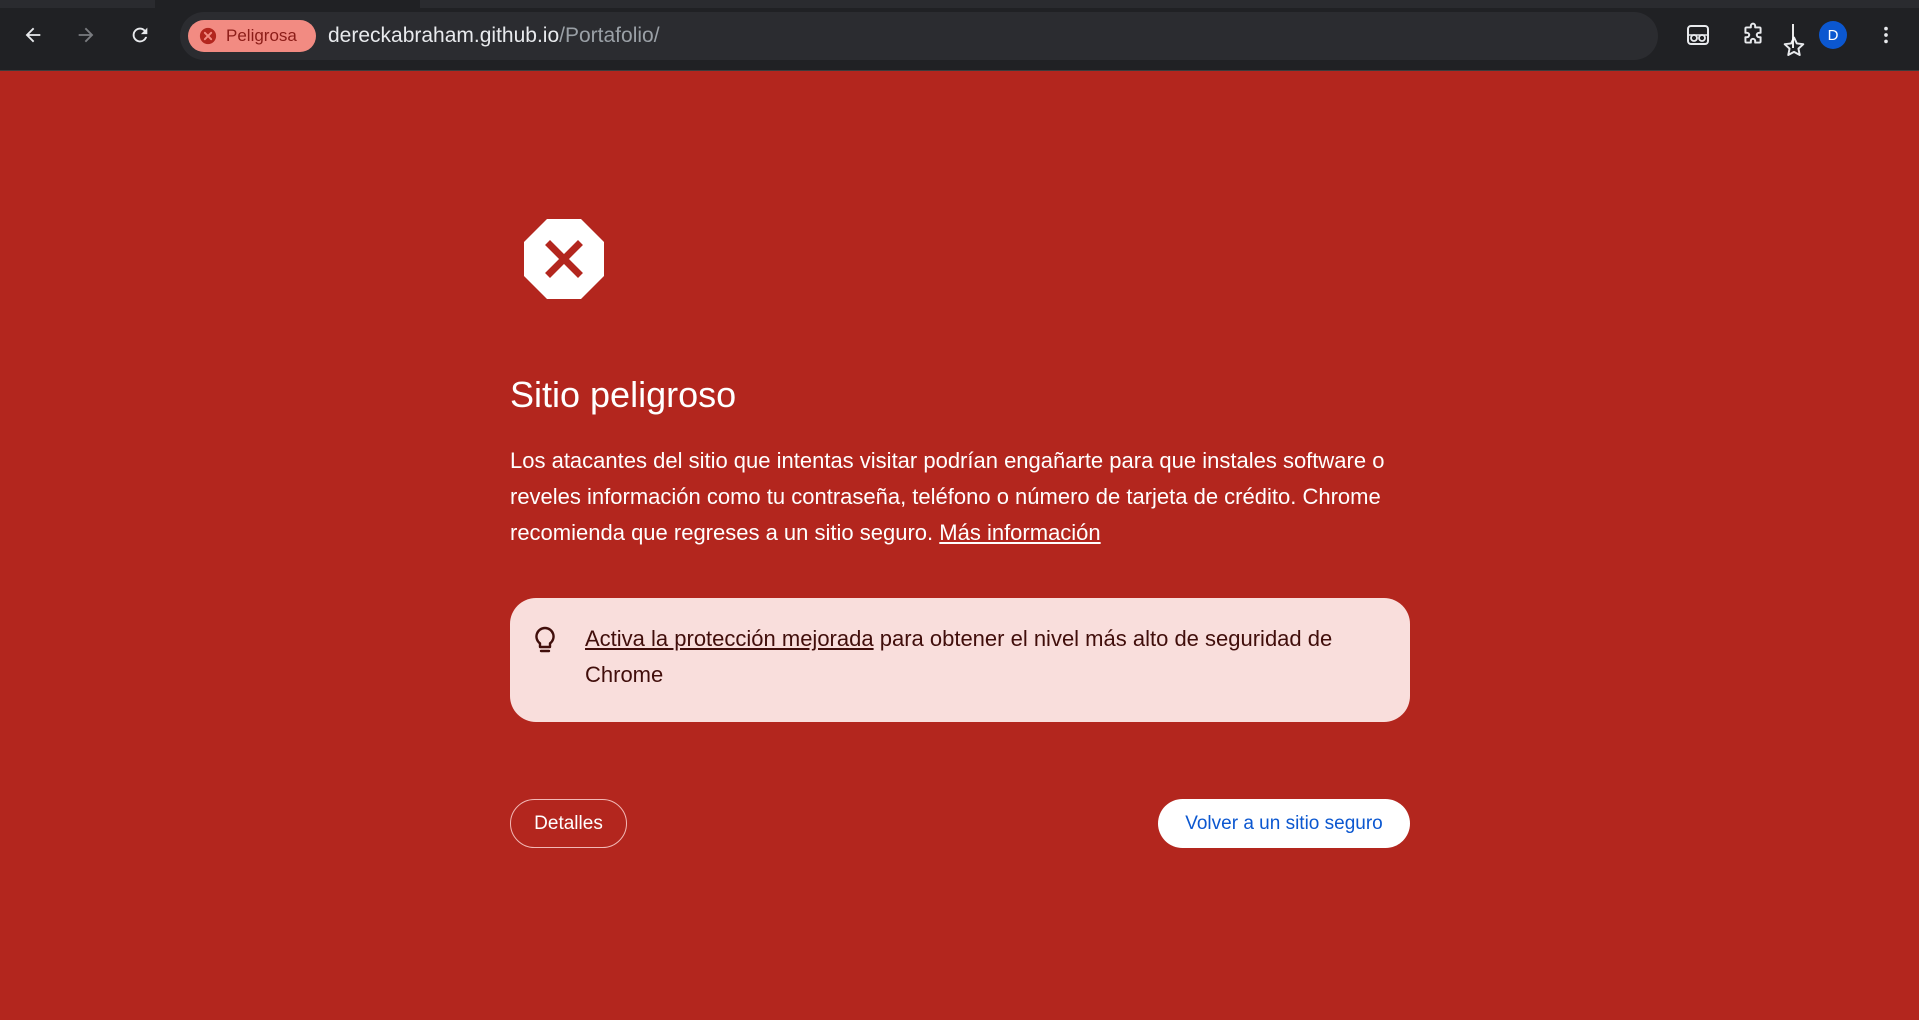  Describe the element at coordinates (444, 35) in the screenshot. I see `url-host: dereckabraham.github.io` at that location.